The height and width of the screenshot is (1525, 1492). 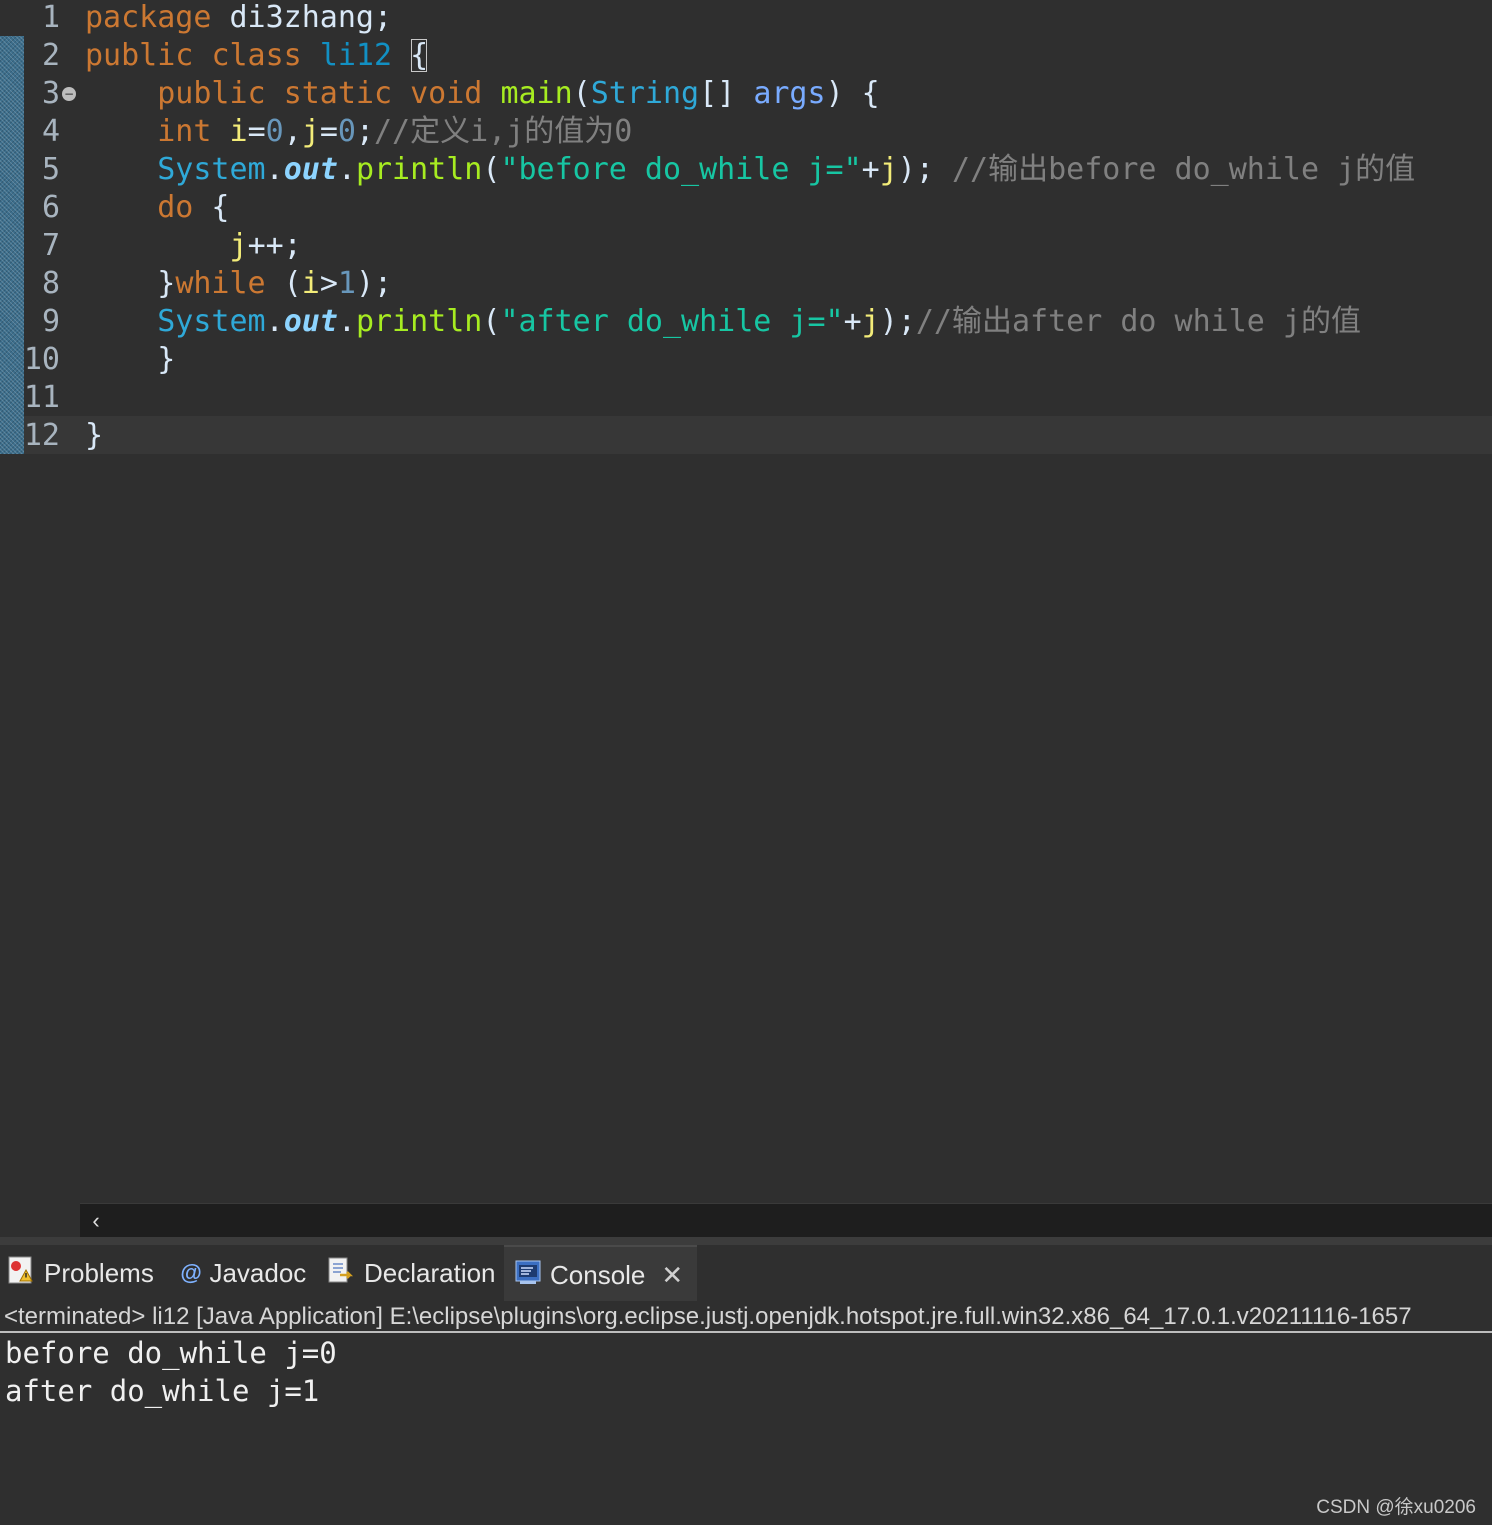 I want to click on code-token: ) {, so click(x=852, y=93).